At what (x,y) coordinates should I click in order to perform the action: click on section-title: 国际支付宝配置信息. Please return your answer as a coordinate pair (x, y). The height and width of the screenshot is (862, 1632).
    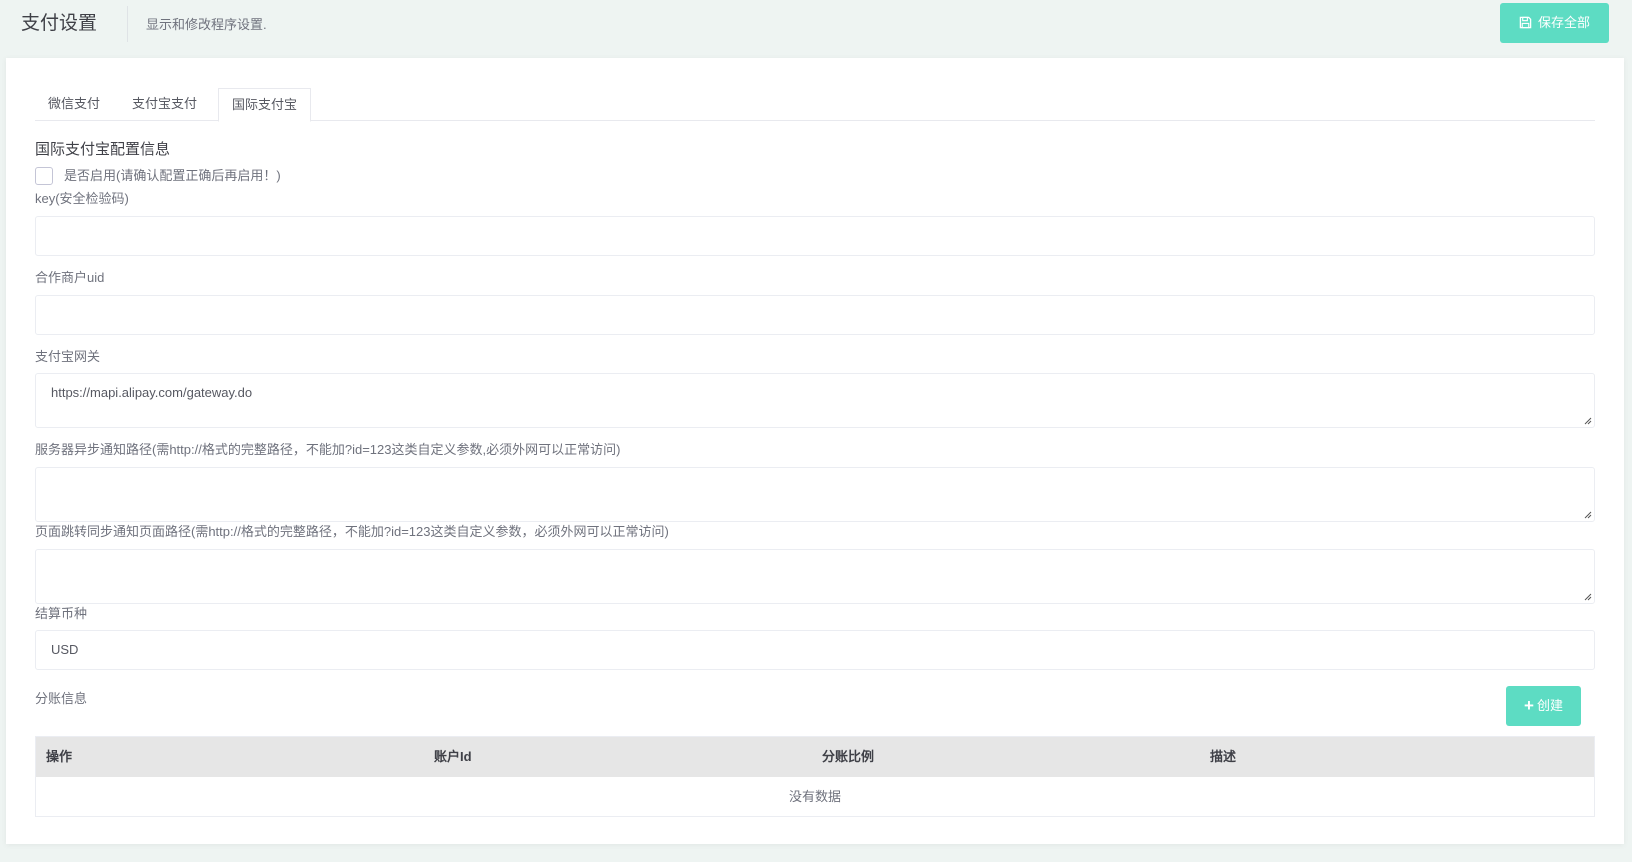
    Looking at the image, I should click on (103, 149).